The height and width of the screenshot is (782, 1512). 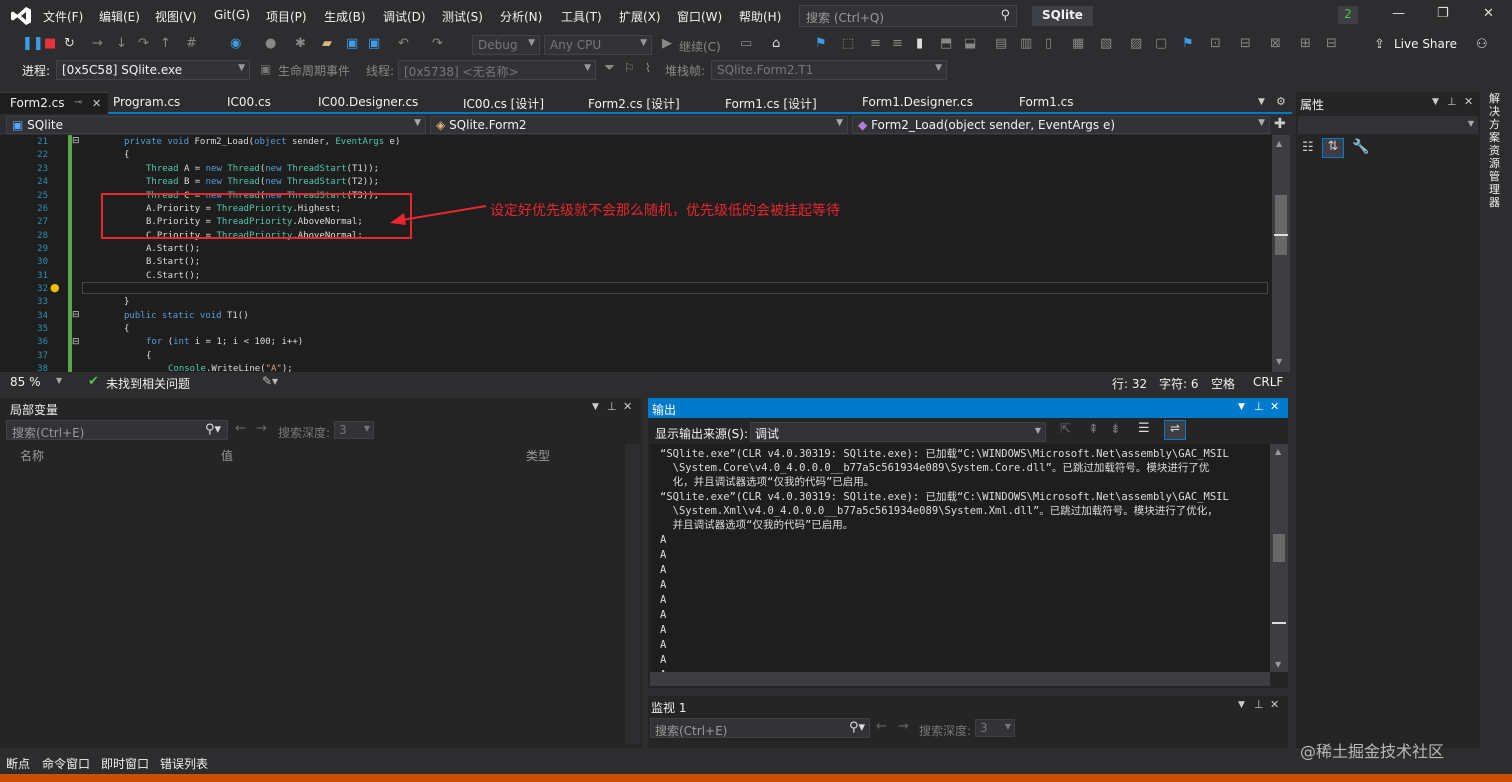 I want to click on tab-program-cs: Program.cs, so click(x=146, y=102).